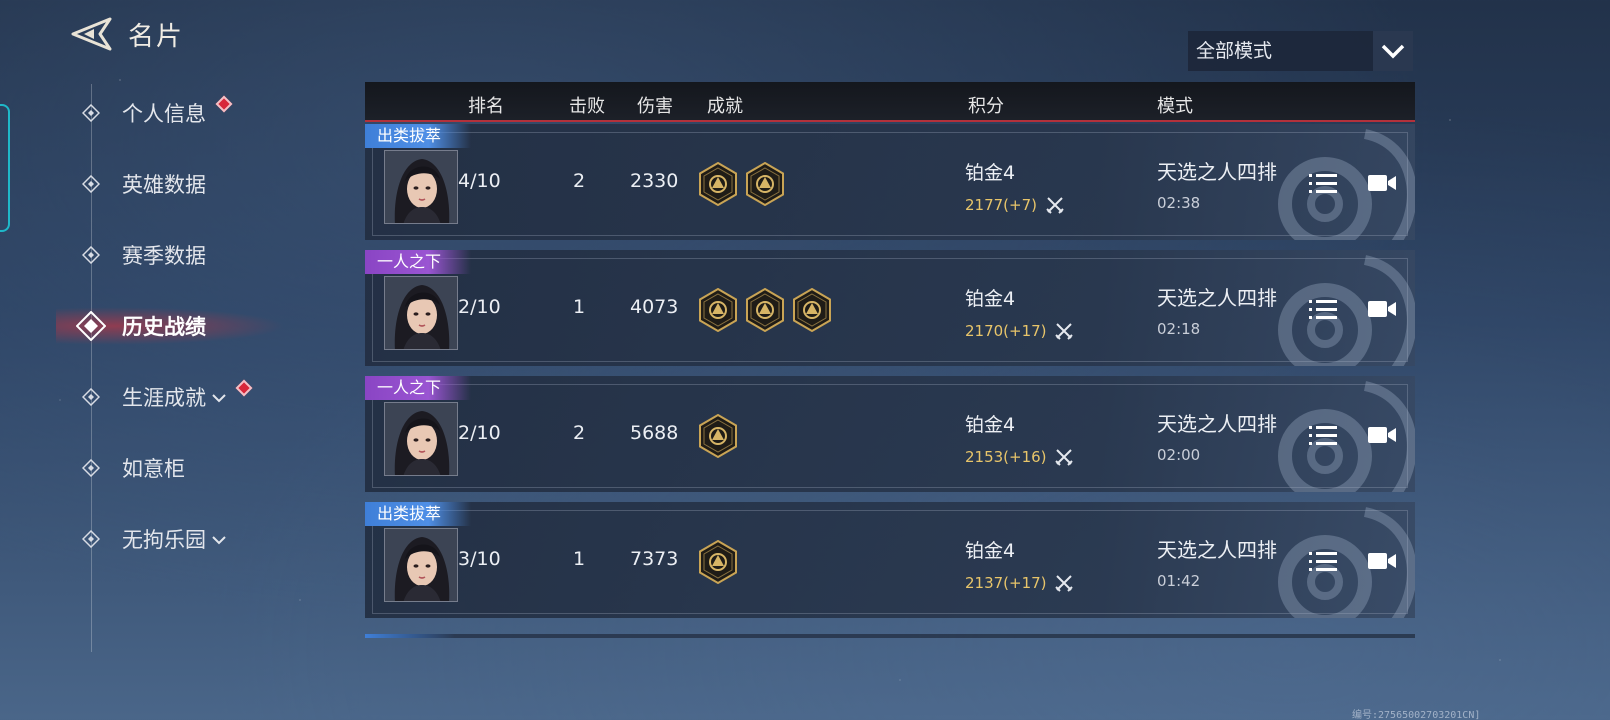  Describe the element at coordinates (1006, 331) in the screenshot. I see `score-change: 2170(+17)` at that location.